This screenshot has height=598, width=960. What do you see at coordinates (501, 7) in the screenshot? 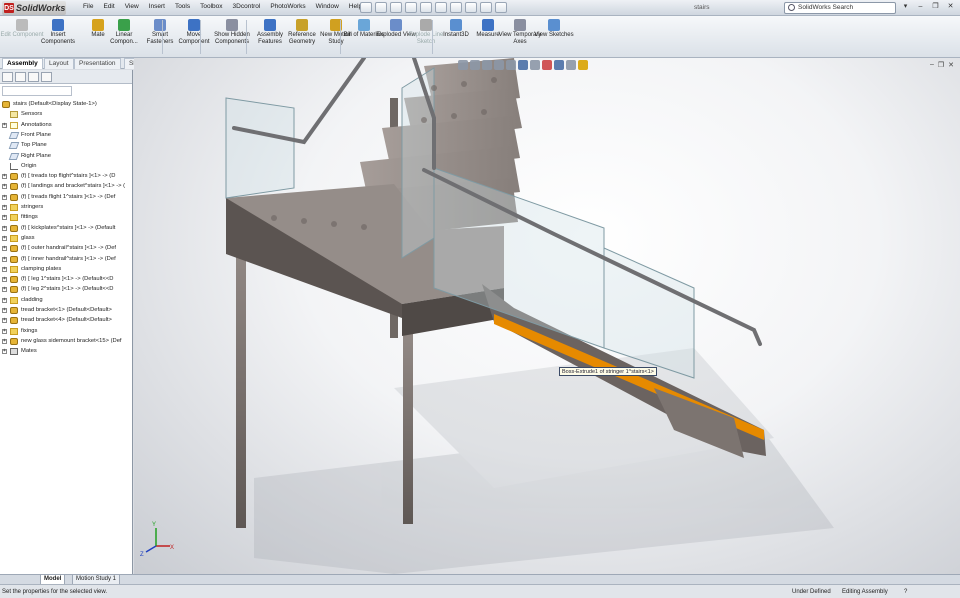
I see `options-icon` at bounding box center [501, 7].